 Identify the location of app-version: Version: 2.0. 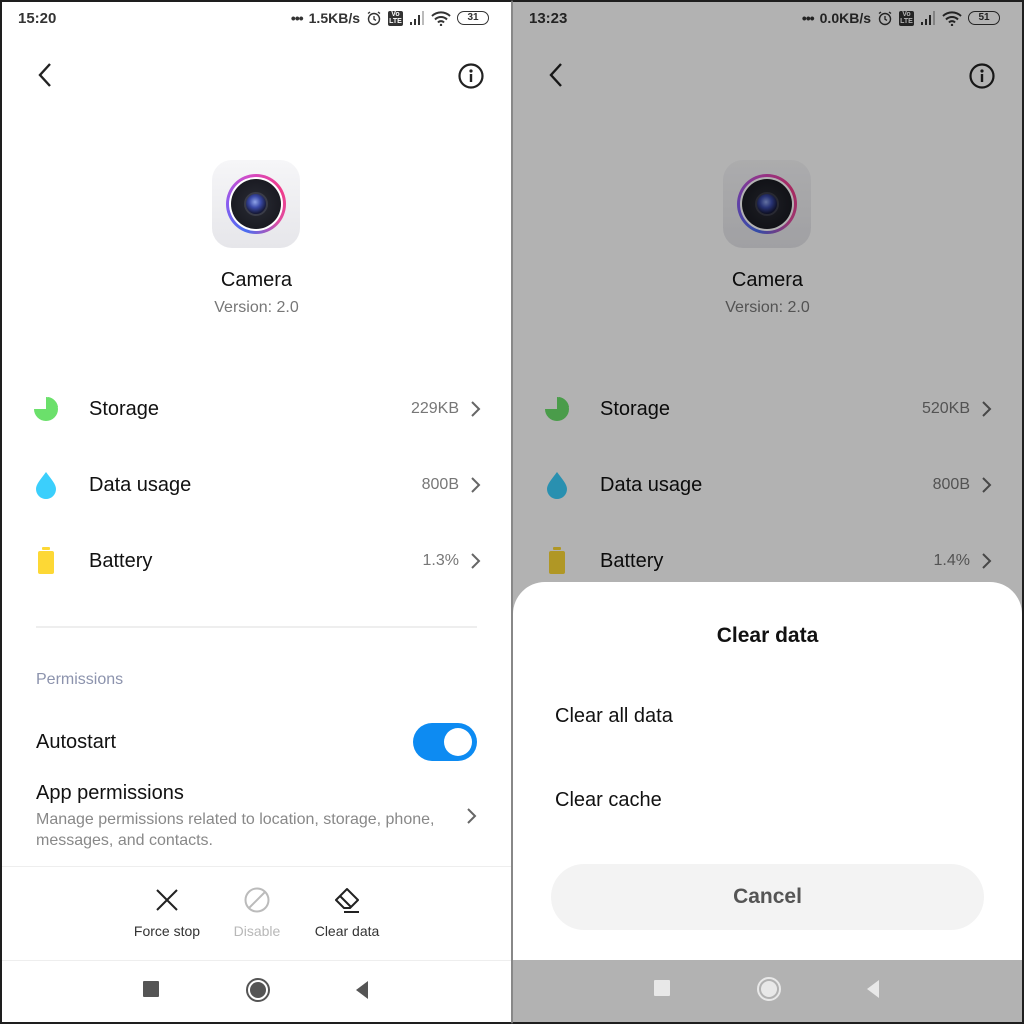
(256, 307).